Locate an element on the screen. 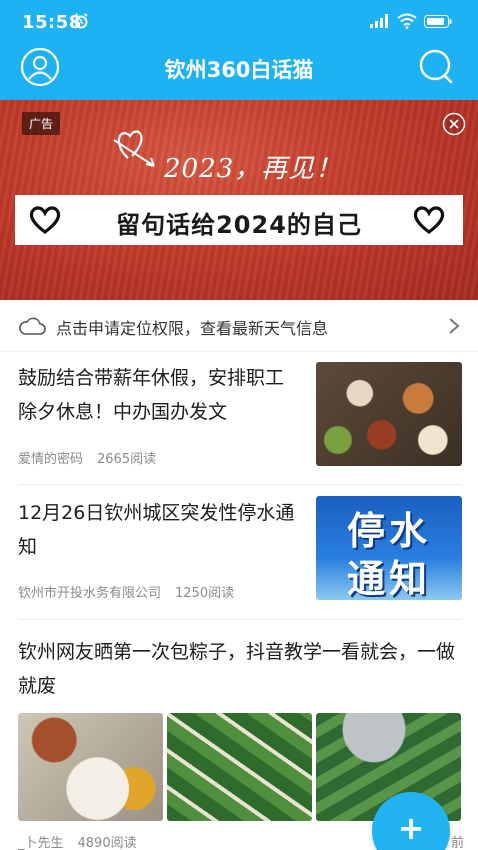  article-thumbnail: 停水 通知 is located at coordinates (389, 548).